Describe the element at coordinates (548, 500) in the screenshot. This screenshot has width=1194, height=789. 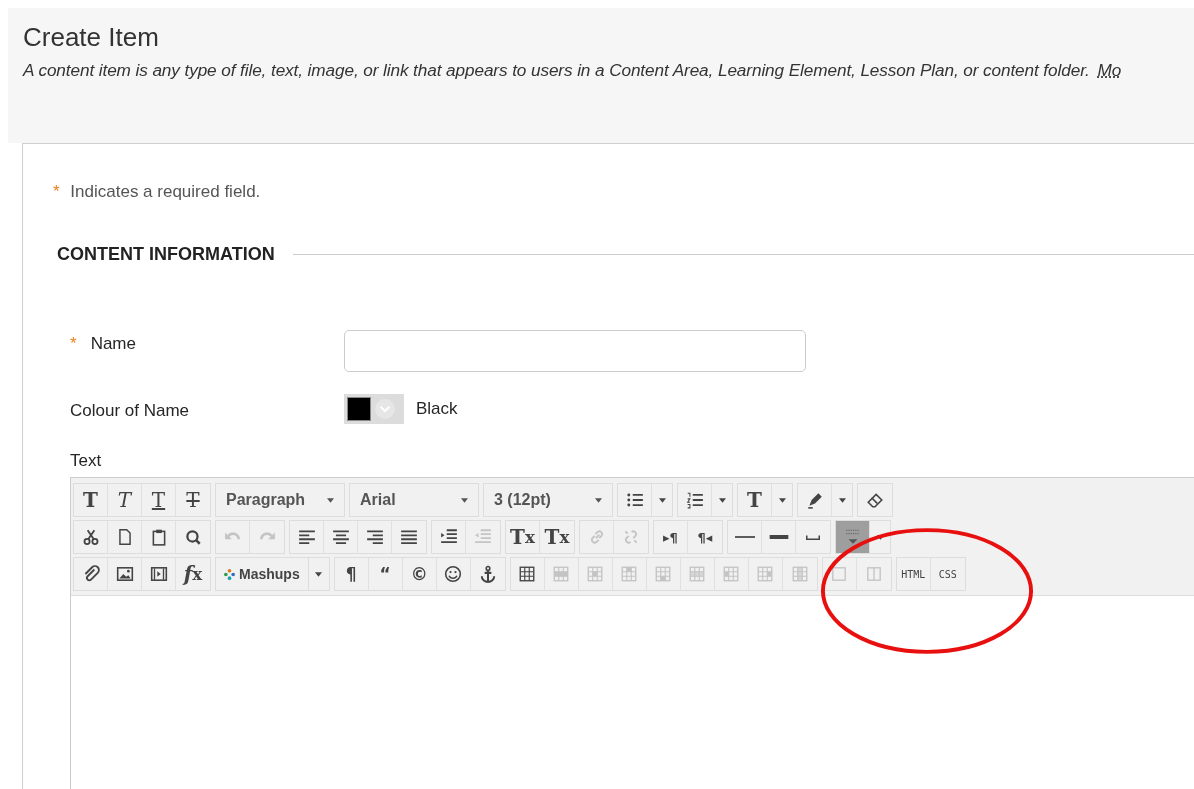
I see `toolbar-dropdown: 3 (12pt)` at that location.